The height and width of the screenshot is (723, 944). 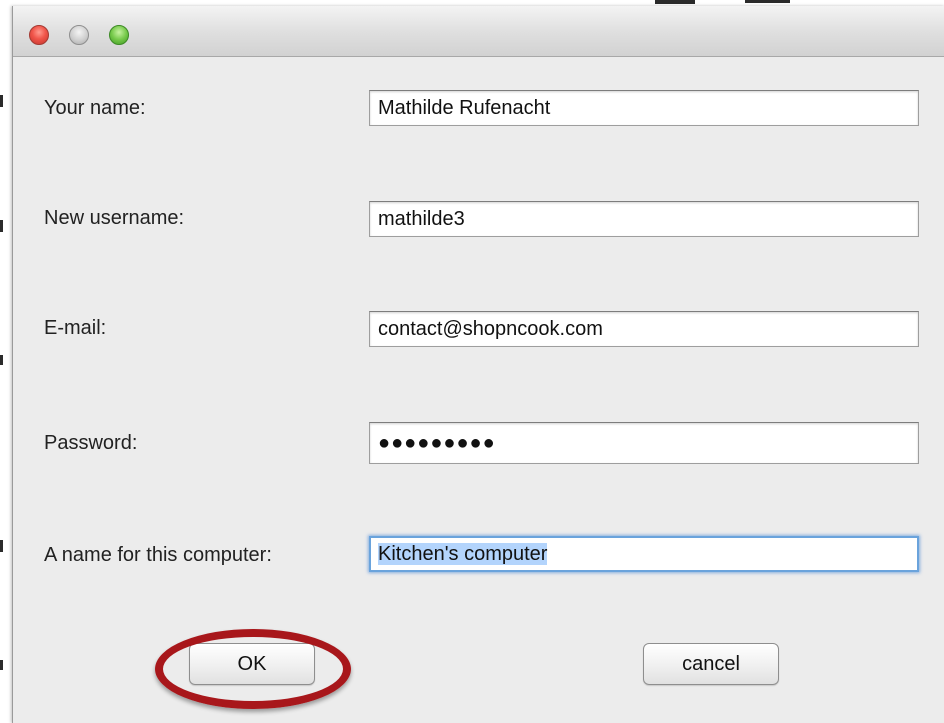 I want to click on computer-name-label: A name for this computer:, so click(x=158, y=555).